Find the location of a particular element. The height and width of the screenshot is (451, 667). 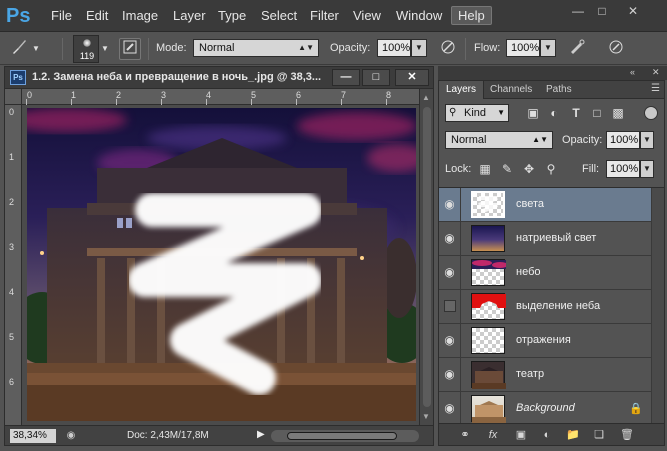

brush-preset-picker: 119 is located at coordinates (86, 49).